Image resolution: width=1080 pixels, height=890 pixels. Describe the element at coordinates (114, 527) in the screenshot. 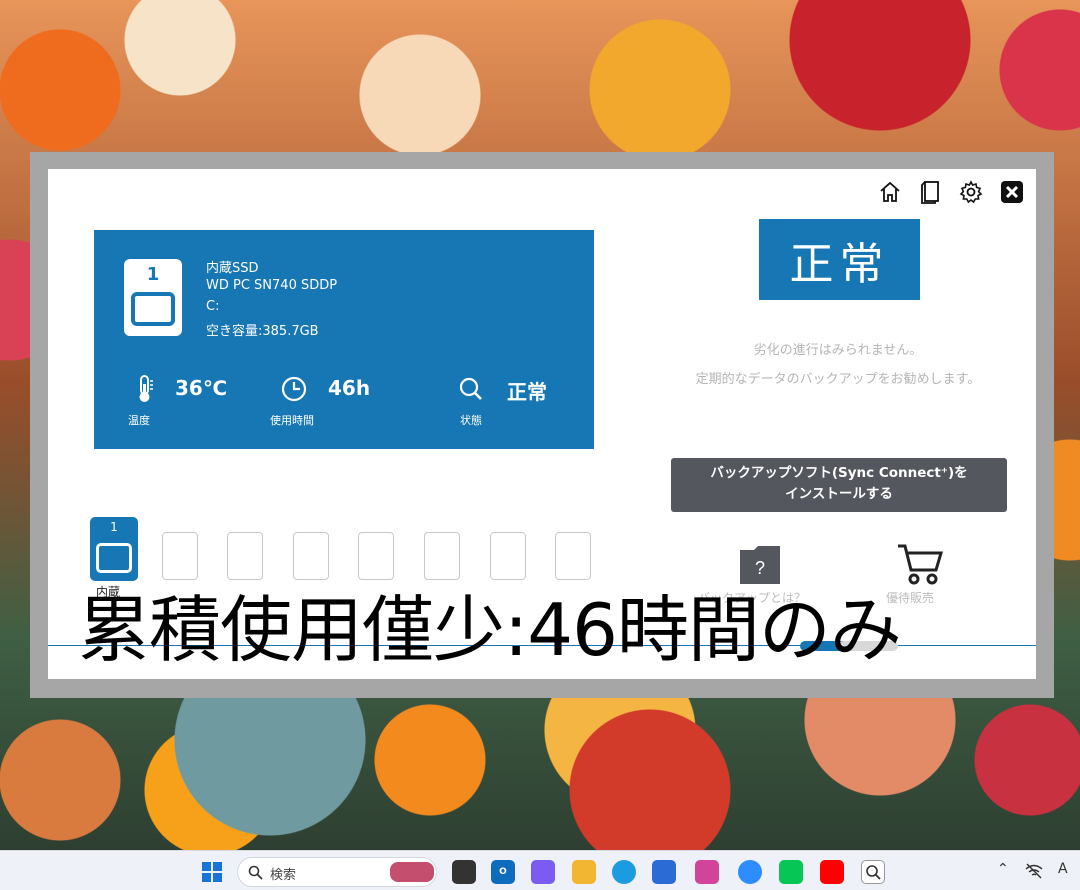

I see `slot-number: 1` at that location.